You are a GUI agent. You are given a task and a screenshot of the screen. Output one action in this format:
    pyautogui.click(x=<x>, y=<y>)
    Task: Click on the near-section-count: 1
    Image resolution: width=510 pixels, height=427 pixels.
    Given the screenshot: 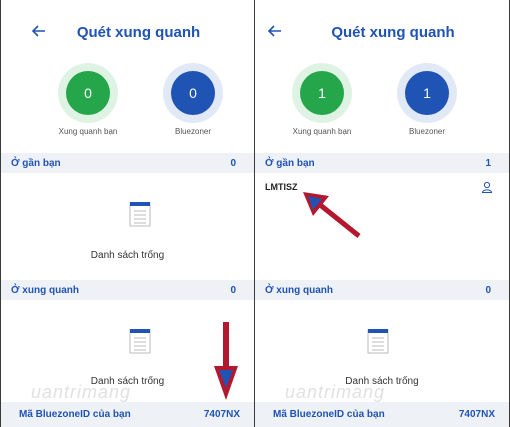 What is the action you would take?
    pyautogui.click(x=488, y=163)
    